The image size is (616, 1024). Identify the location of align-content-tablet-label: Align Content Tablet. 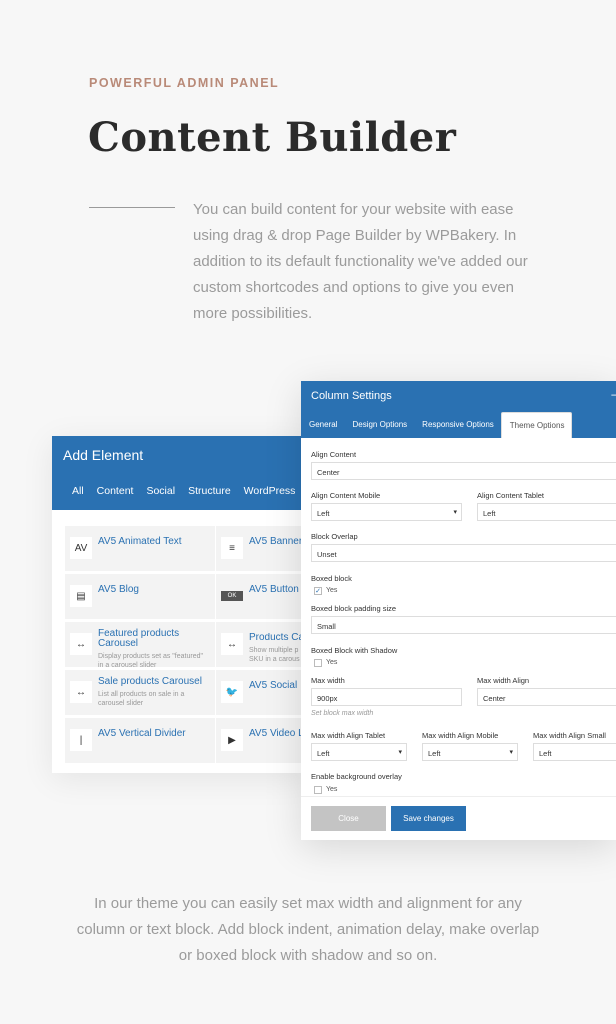
(510, 495).